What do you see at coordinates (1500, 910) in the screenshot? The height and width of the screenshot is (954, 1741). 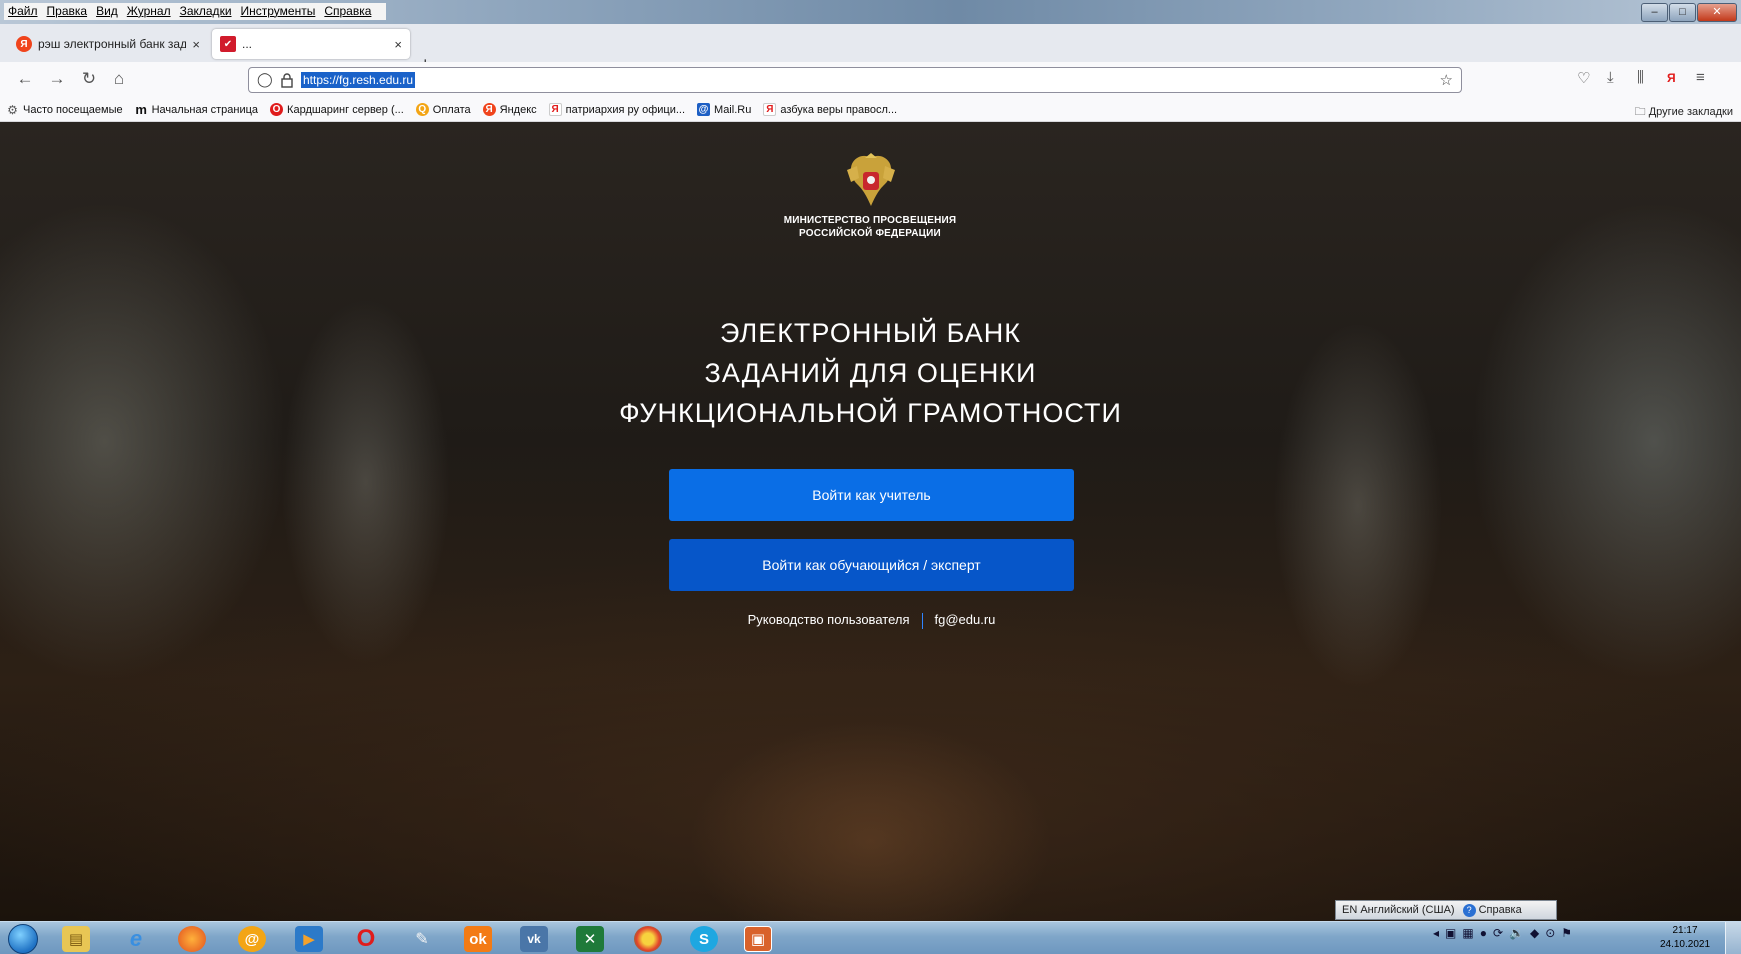 I see `help-label: Справка` at bounding box center [1500, 910].